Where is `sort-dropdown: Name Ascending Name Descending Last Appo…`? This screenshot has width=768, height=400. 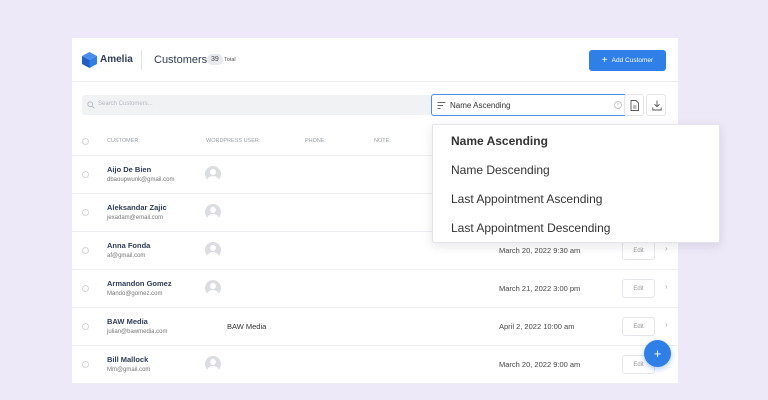 sort-dropdown: Name Ascending Name Descending Last Appo… is located at coordinates (576, 183).